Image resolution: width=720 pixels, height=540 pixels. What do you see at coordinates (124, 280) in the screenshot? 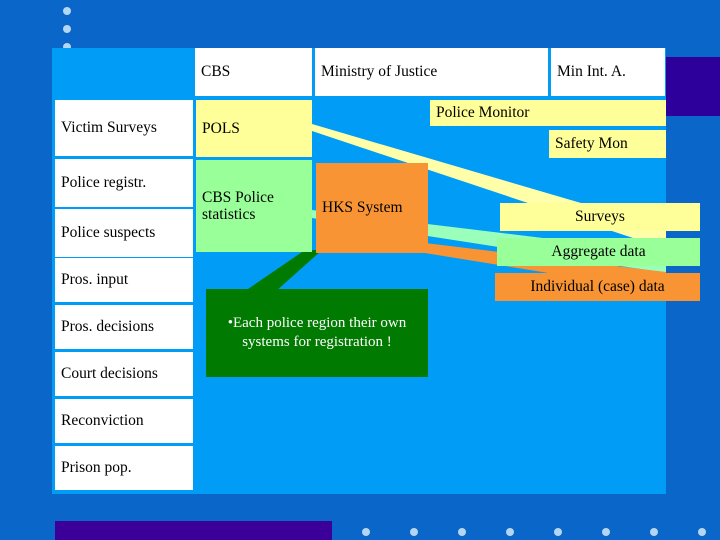
I see `row-label-pros-input: Pros. input` at bounding box center [124, 280].